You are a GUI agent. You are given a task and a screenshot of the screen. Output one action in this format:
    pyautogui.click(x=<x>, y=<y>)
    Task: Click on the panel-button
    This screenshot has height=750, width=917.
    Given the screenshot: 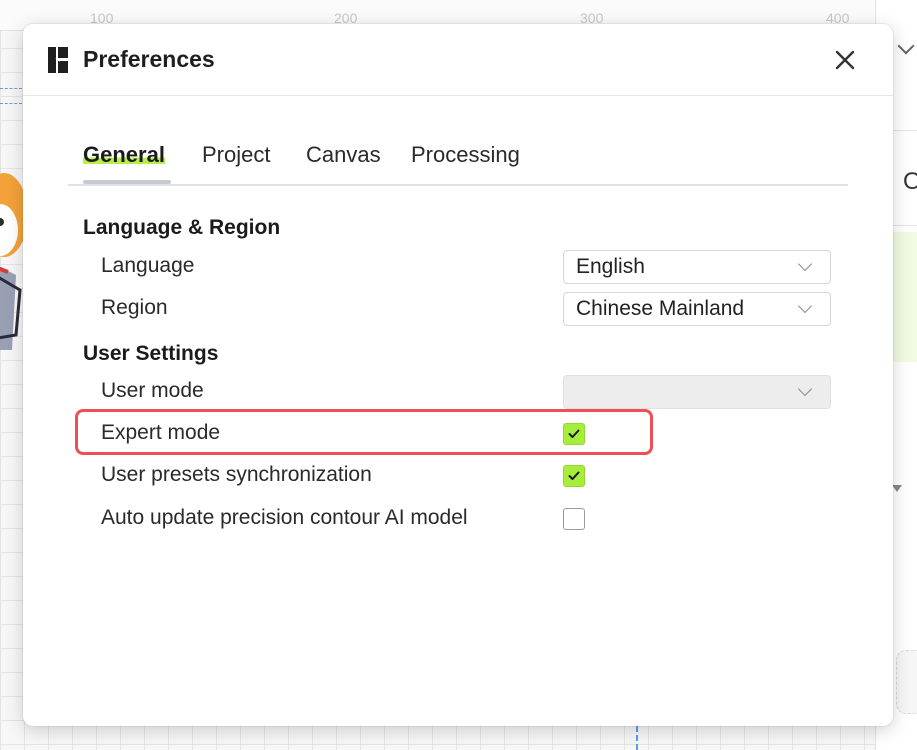 What is the action you would take?
    pyautogui.click(x=906, y=682)
    